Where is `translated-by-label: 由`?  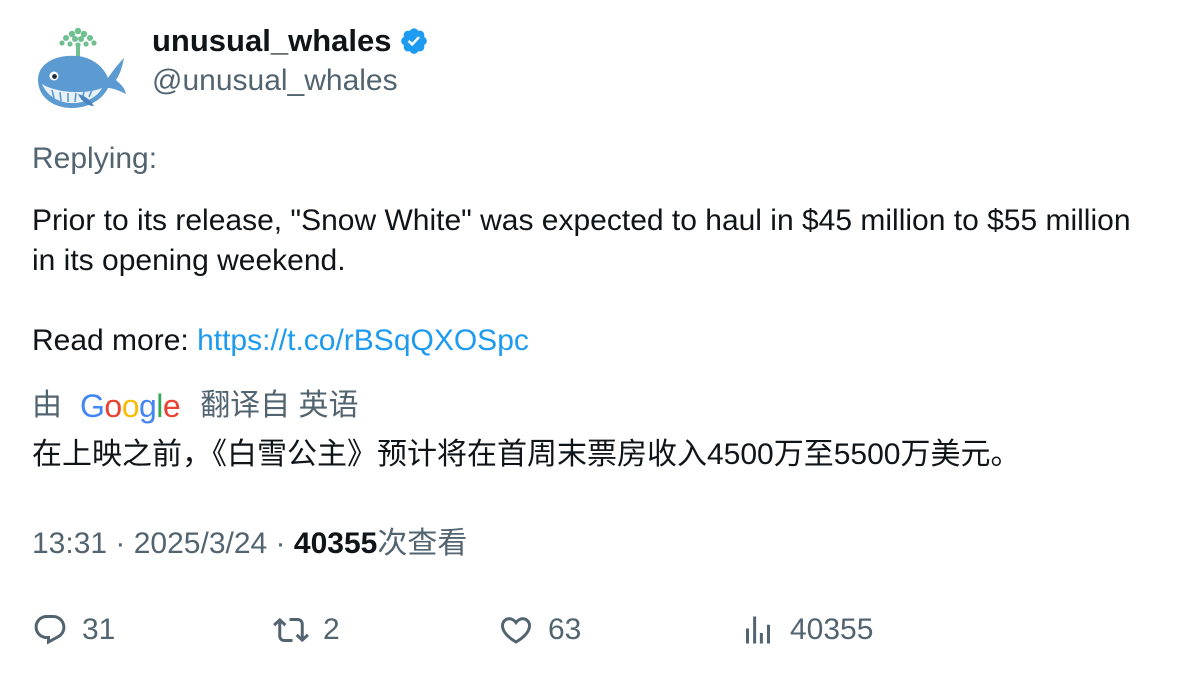 translated-by-label: 由 is located at coordinates (47, 405).